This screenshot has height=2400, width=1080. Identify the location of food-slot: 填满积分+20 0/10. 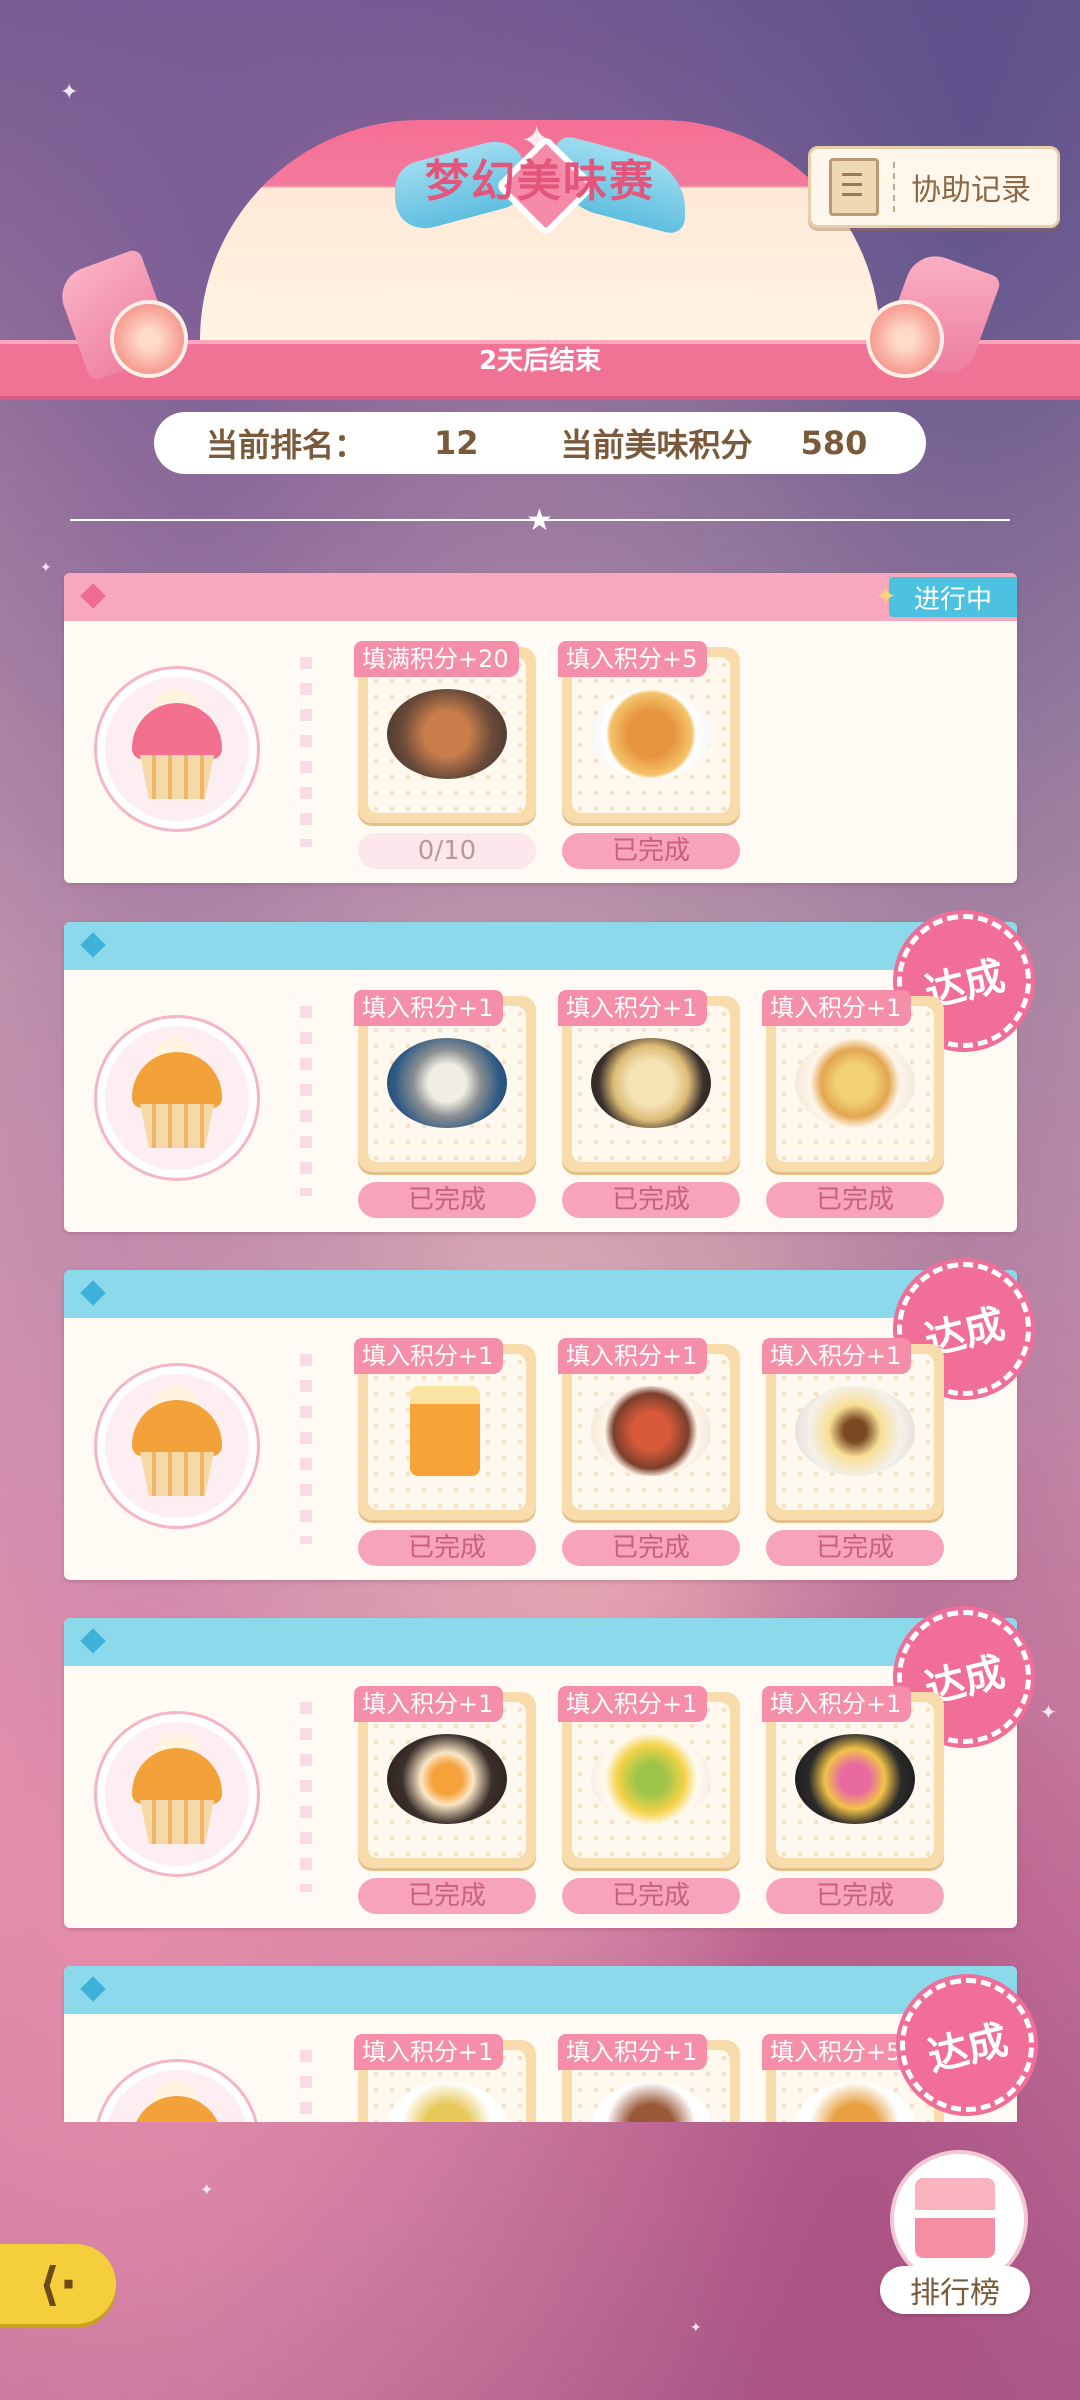
(445, 755).